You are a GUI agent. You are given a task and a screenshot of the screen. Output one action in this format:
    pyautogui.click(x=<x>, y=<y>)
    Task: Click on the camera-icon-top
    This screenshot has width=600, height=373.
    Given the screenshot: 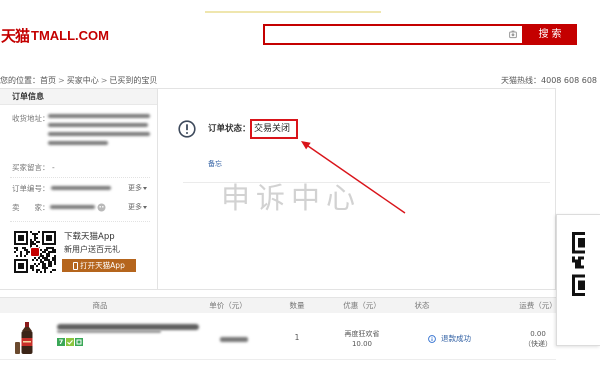 What is the action you would take?
    pyautogui.click(x=513, y=31)
    